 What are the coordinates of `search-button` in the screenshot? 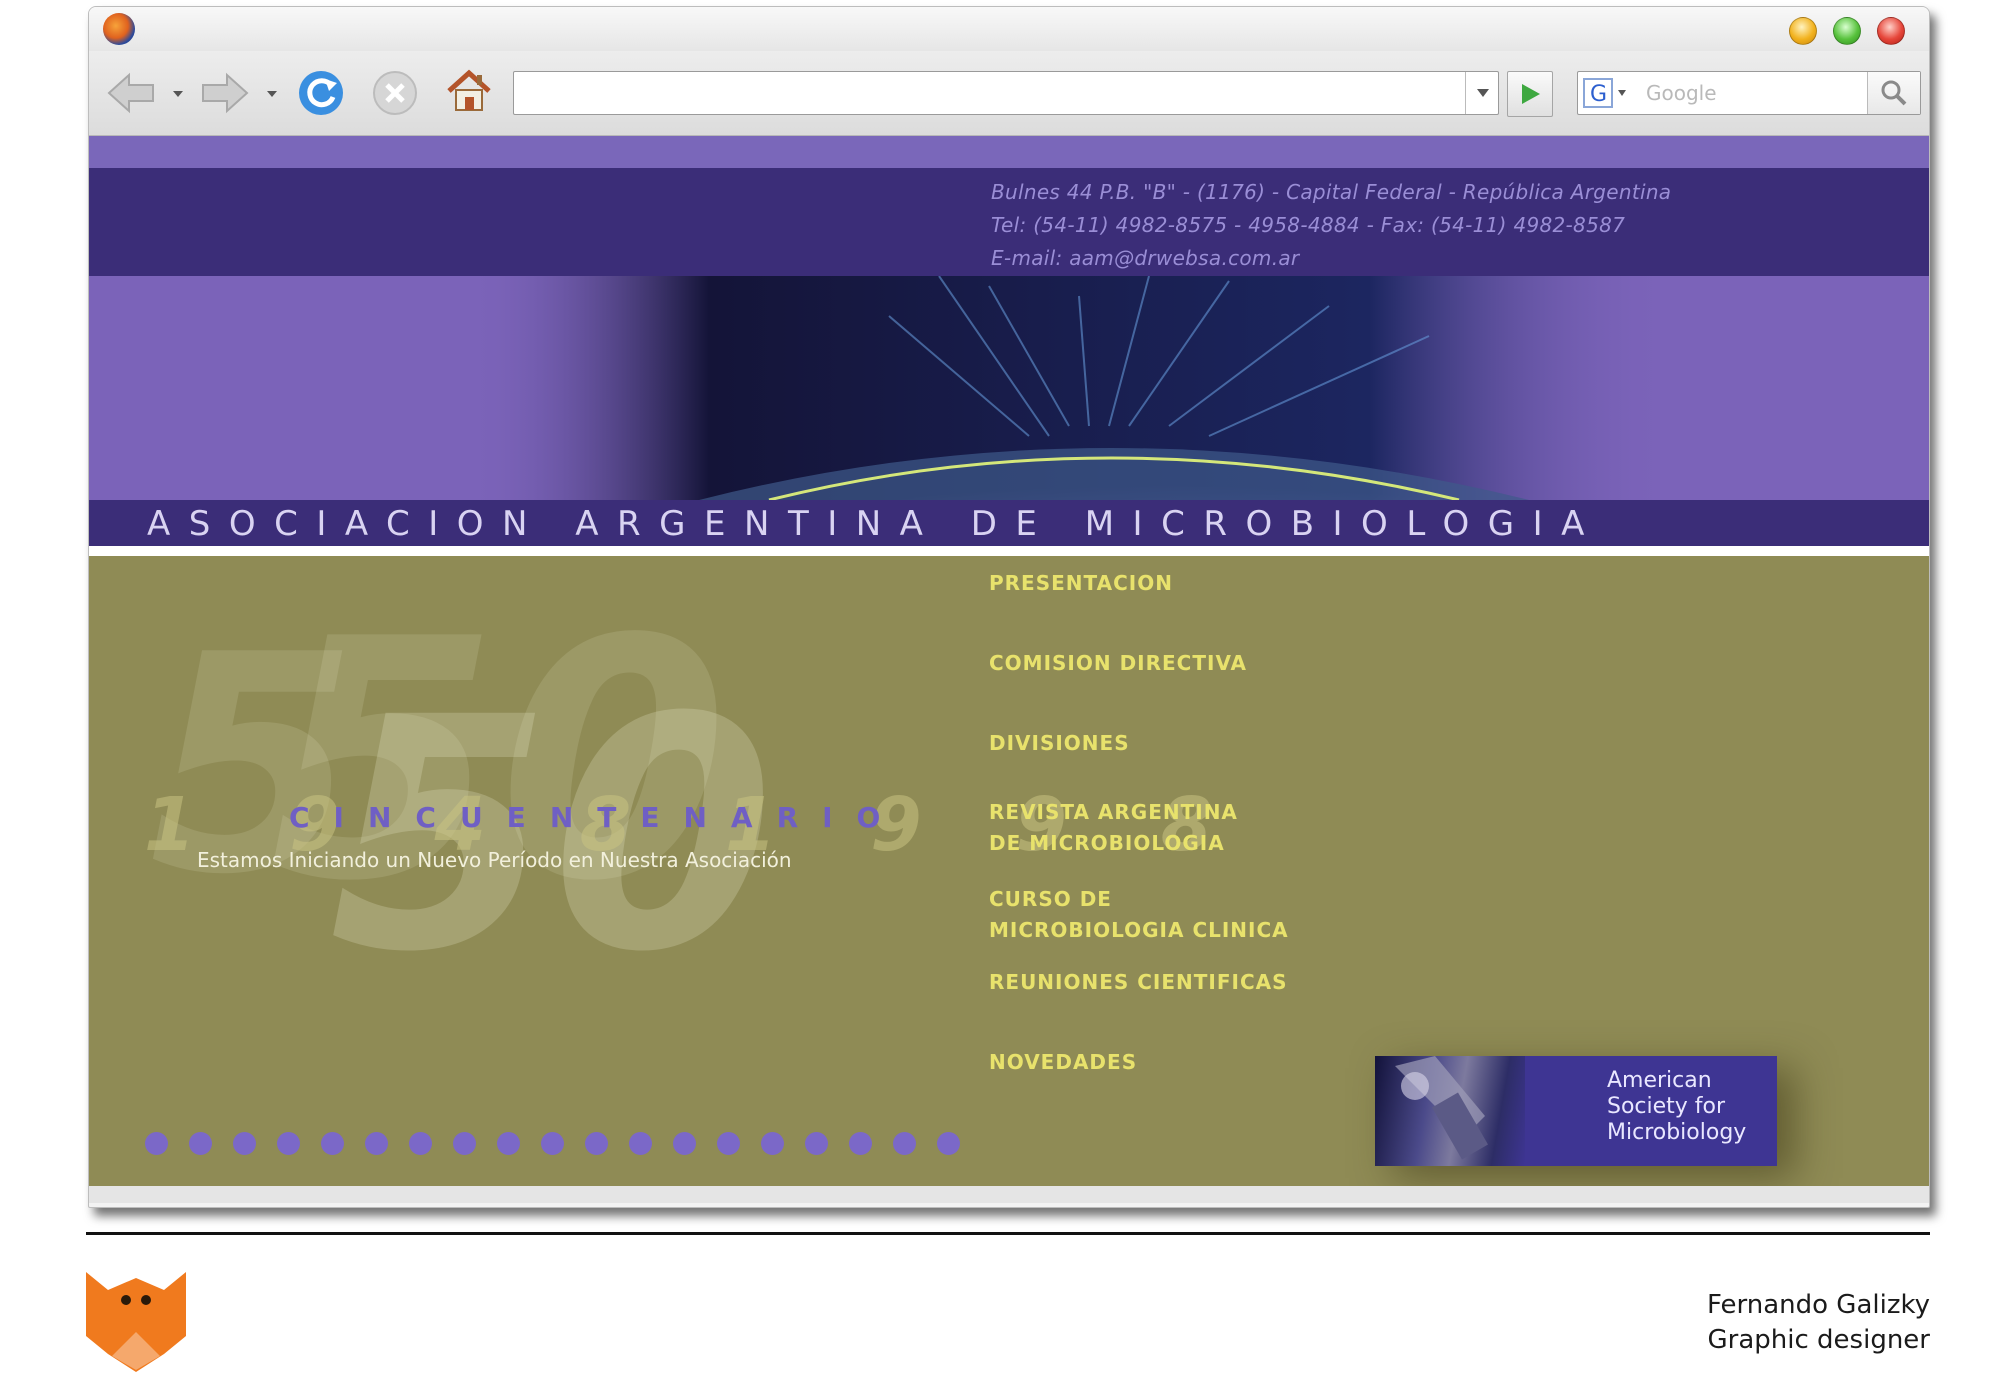 It's located at (1893, 93).